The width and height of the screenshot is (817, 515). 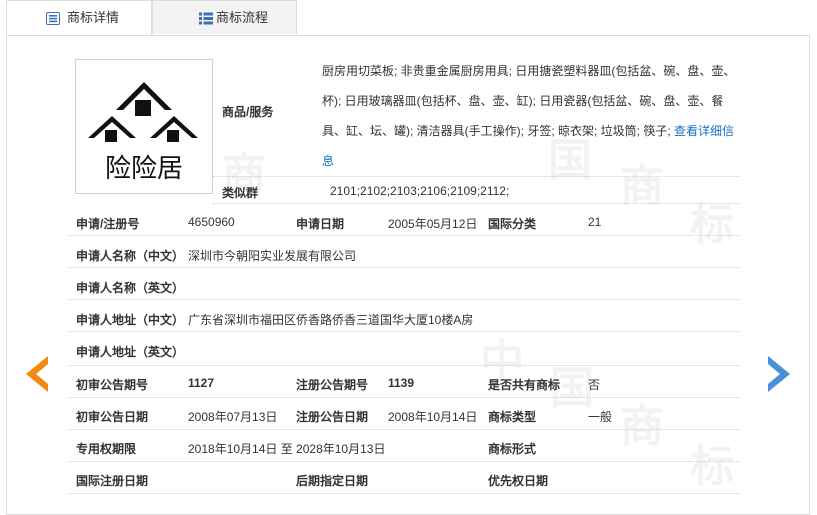 What do you see at coordinates (518, 481) in the screenshot?
I see `priority-date-label: 优先权日期` at bounding box center [518, 481].